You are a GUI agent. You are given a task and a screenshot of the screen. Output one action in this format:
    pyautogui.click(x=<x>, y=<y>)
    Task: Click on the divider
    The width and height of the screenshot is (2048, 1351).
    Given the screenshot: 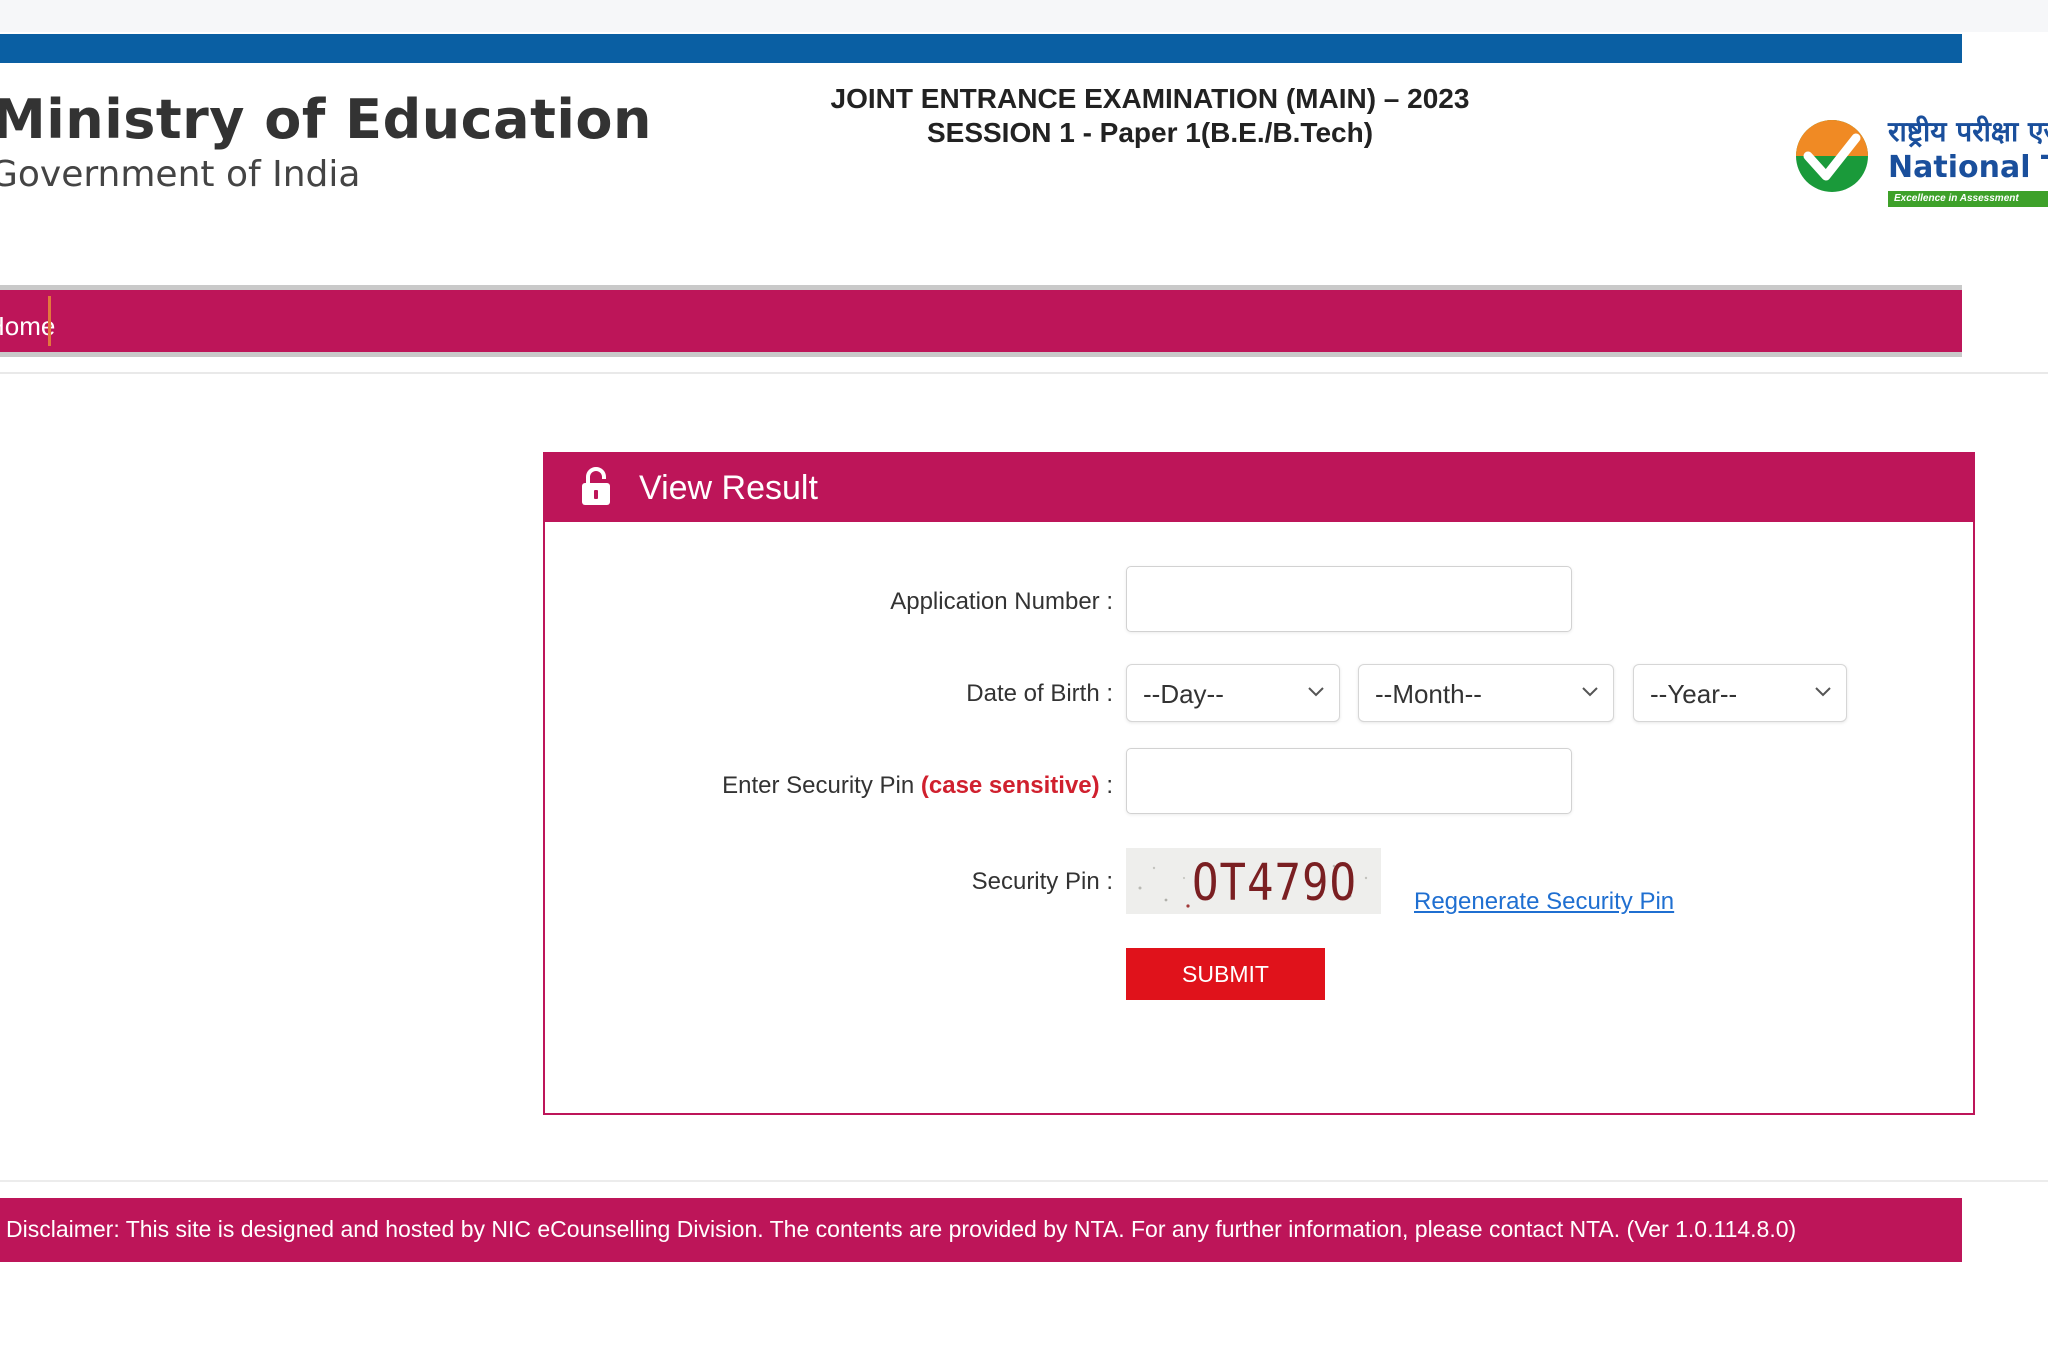 What is the action you would take?
    pyautogui.click(x=1024, y=373)
    